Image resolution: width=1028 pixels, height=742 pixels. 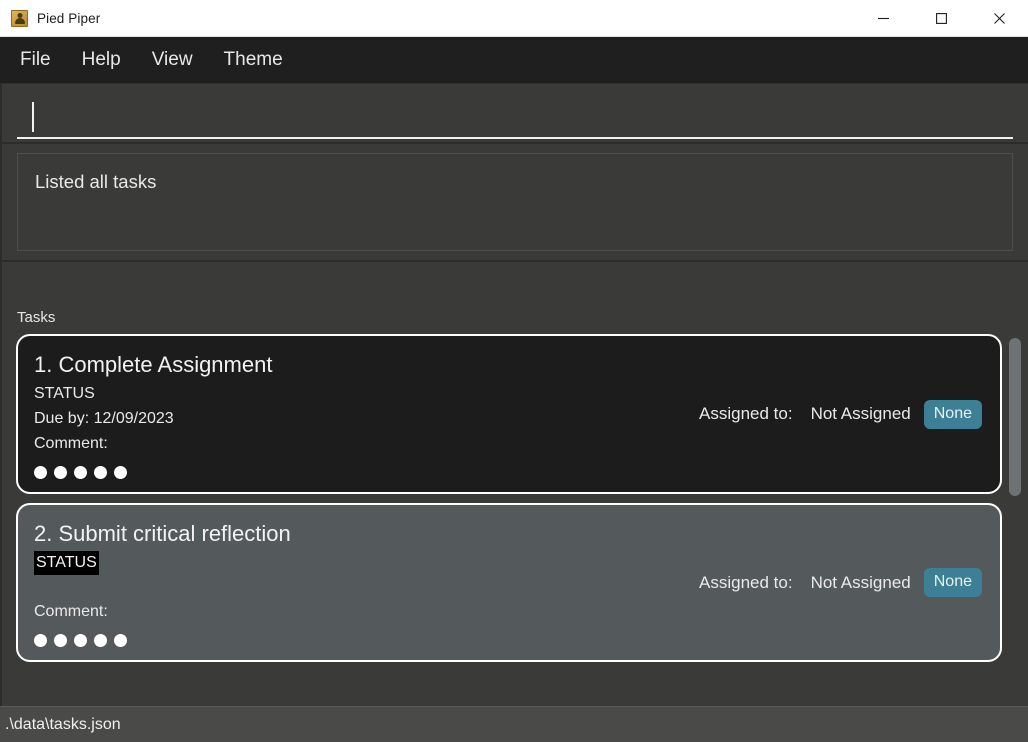 What do you see at coordinates (366, 587) in the screenshot?
I see `task-due-date` at bounding box center [366, 587].